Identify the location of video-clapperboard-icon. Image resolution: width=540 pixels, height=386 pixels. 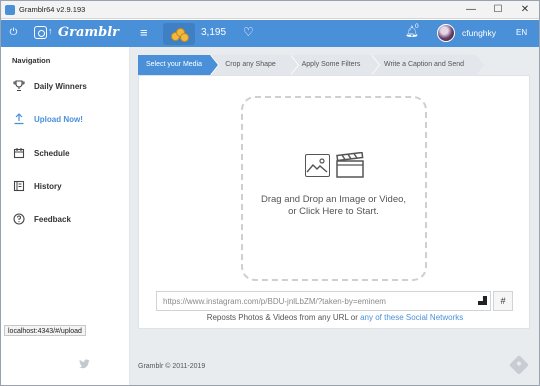
(350, 165).